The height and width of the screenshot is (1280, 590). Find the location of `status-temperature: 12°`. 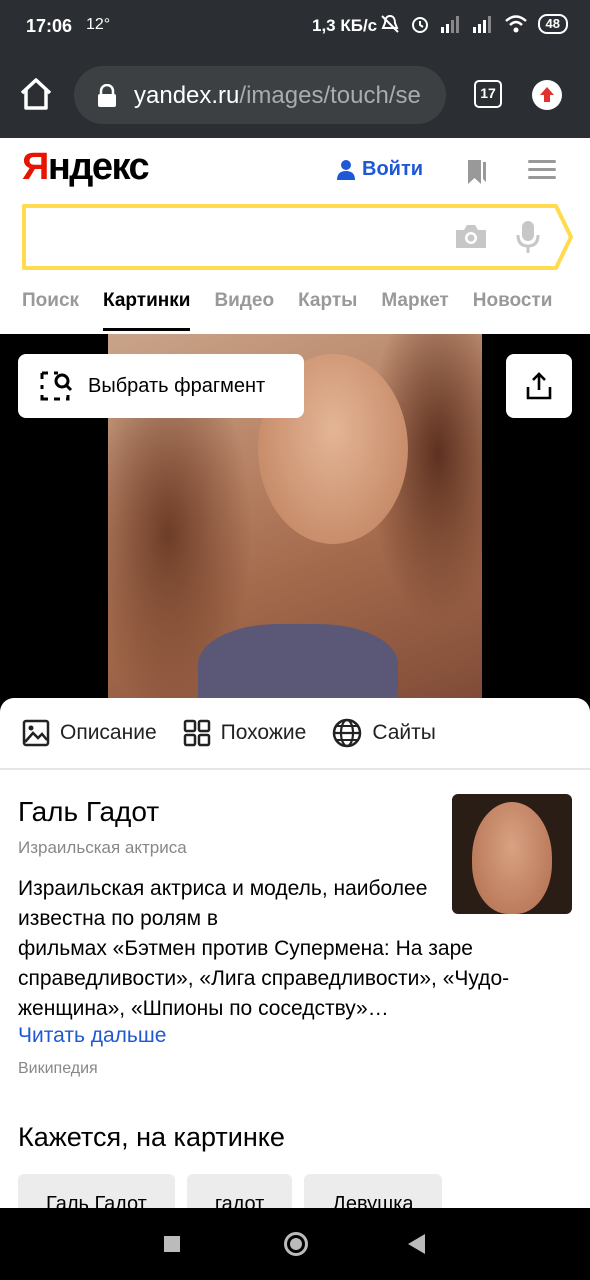

status-temperature: 12° is located at coordinates (98, 24).